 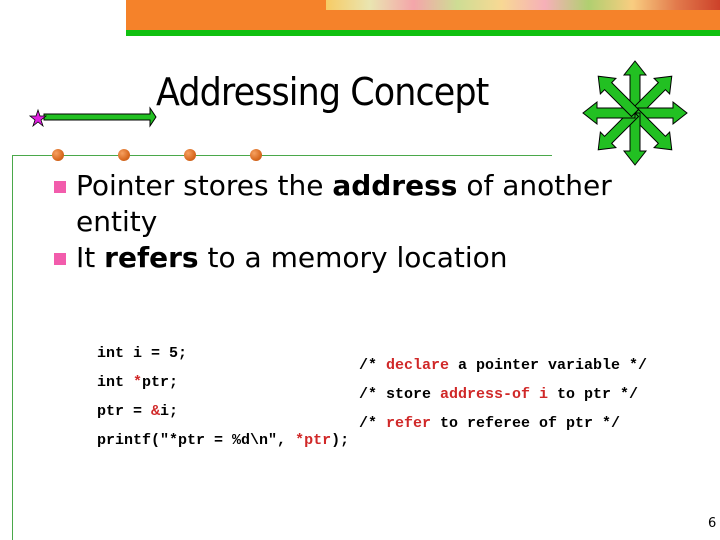 What do you see at coordinates (92, 117) in the screenshot?
I see `star-arrow-icon` at bounding box center [92, 117].